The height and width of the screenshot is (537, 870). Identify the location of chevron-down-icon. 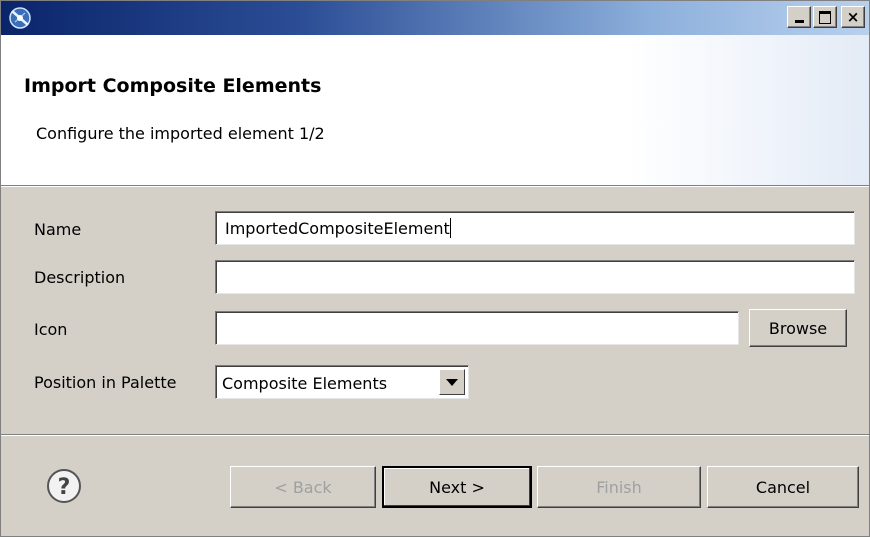
(452, 382).